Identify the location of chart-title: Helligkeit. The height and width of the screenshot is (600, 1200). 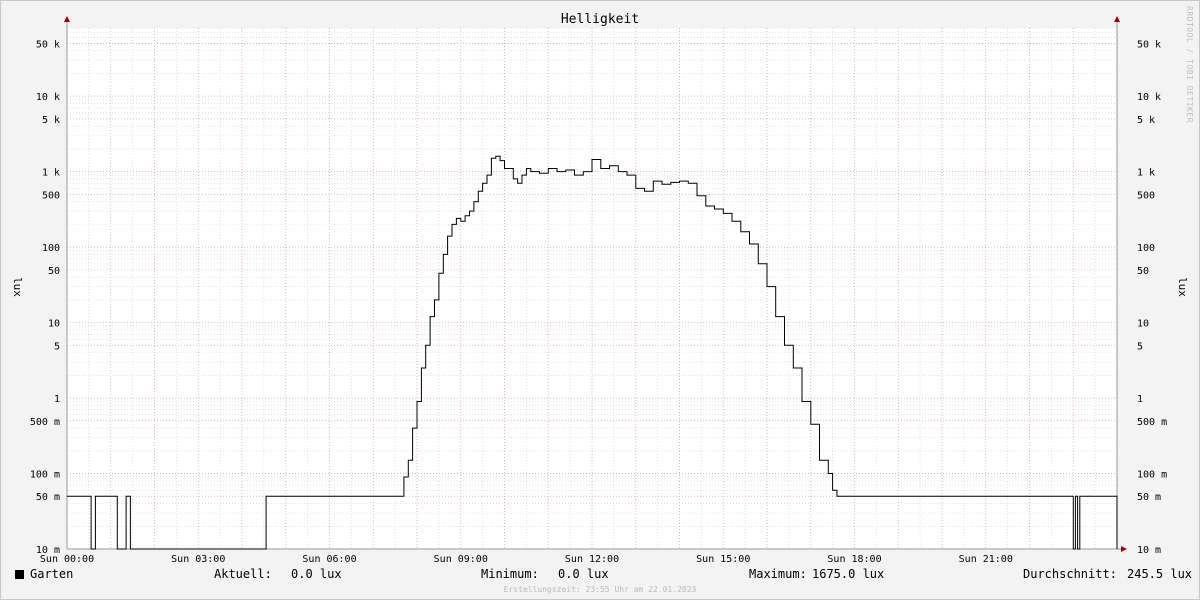
(600, 19).